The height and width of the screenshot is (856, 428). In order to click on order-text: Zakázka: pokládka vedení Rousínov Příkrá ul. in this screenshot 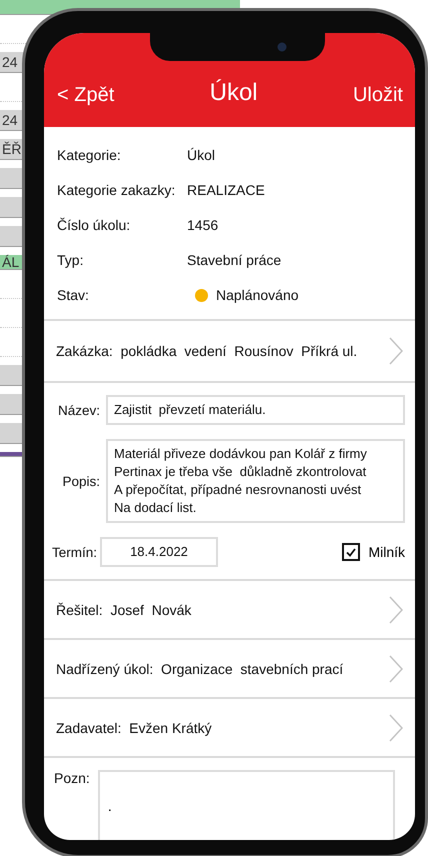, I will do `click(207, 351)`.